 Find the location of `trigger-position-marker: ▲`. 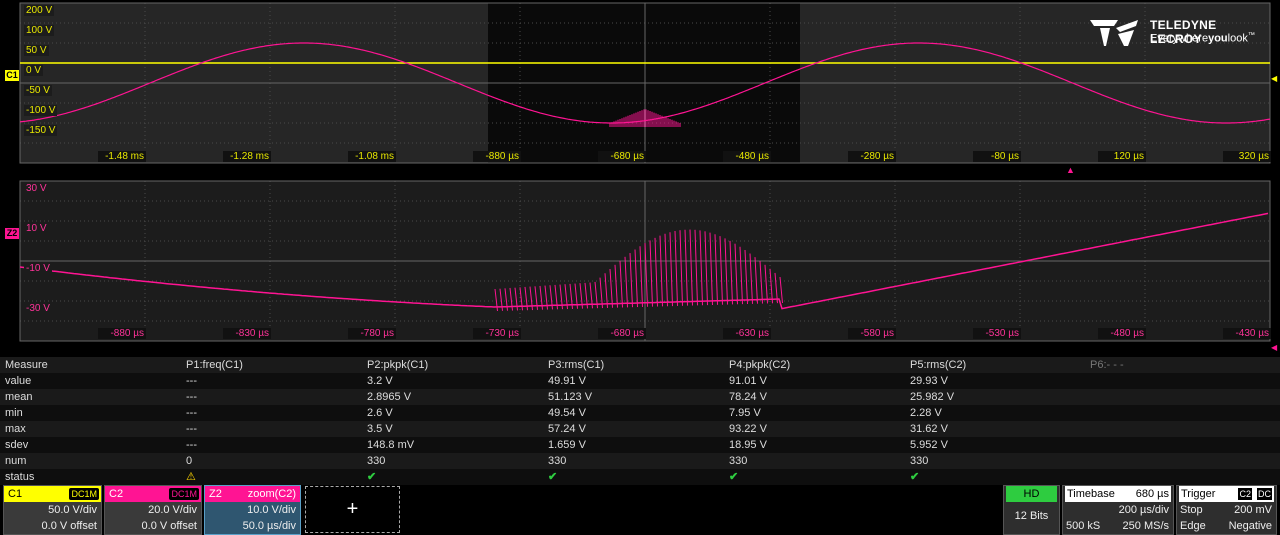

trigger-position-marker: ▲ is located at coordinates (1070, 170).